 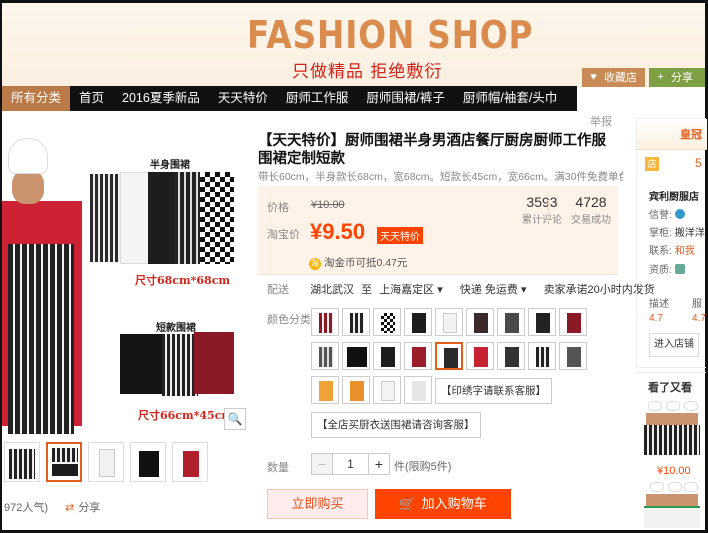 I want to click on option-print-embroider: 【印绣字请联系客服】, so click(x=493, y=391).